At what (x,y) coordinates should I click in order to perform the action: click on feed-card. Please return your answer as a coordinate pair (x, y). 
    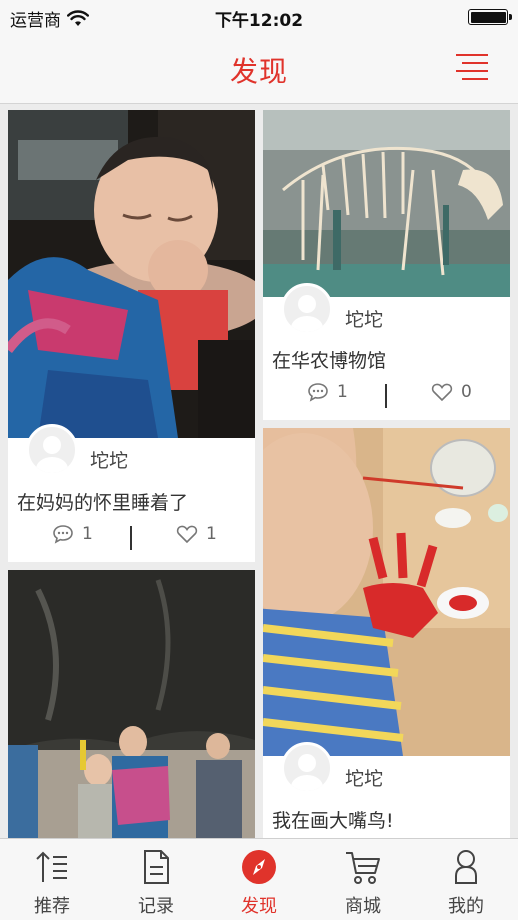
    Looking at the image, I should click on (131, 704).